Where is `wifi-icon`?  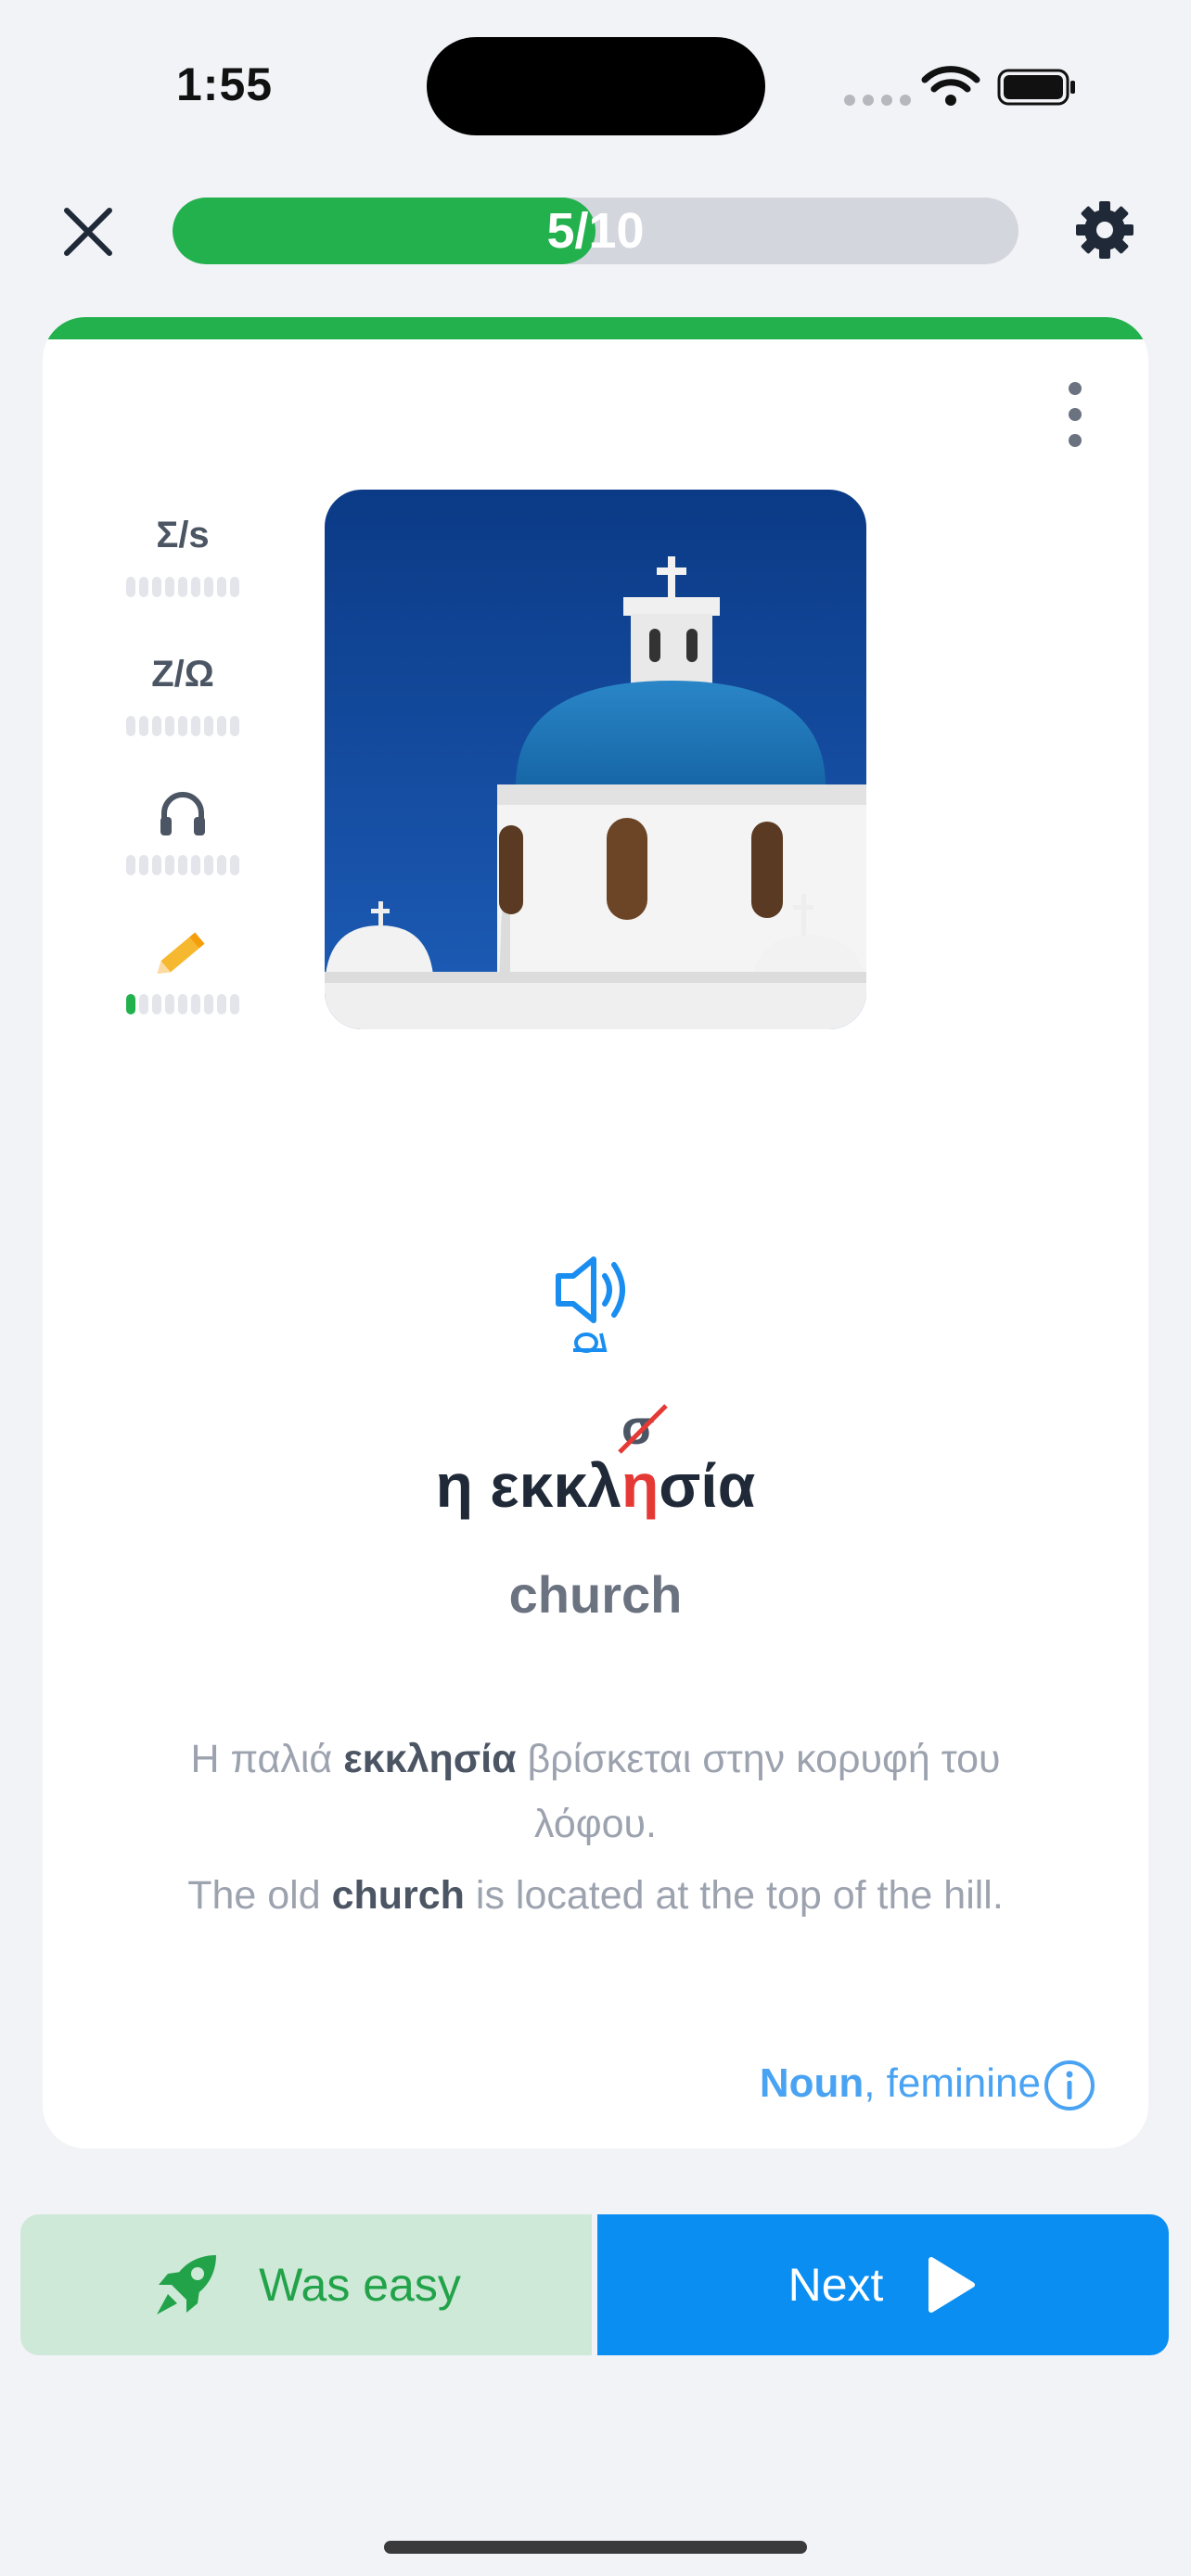
wifi-icon is located at coordinates (951, 86).